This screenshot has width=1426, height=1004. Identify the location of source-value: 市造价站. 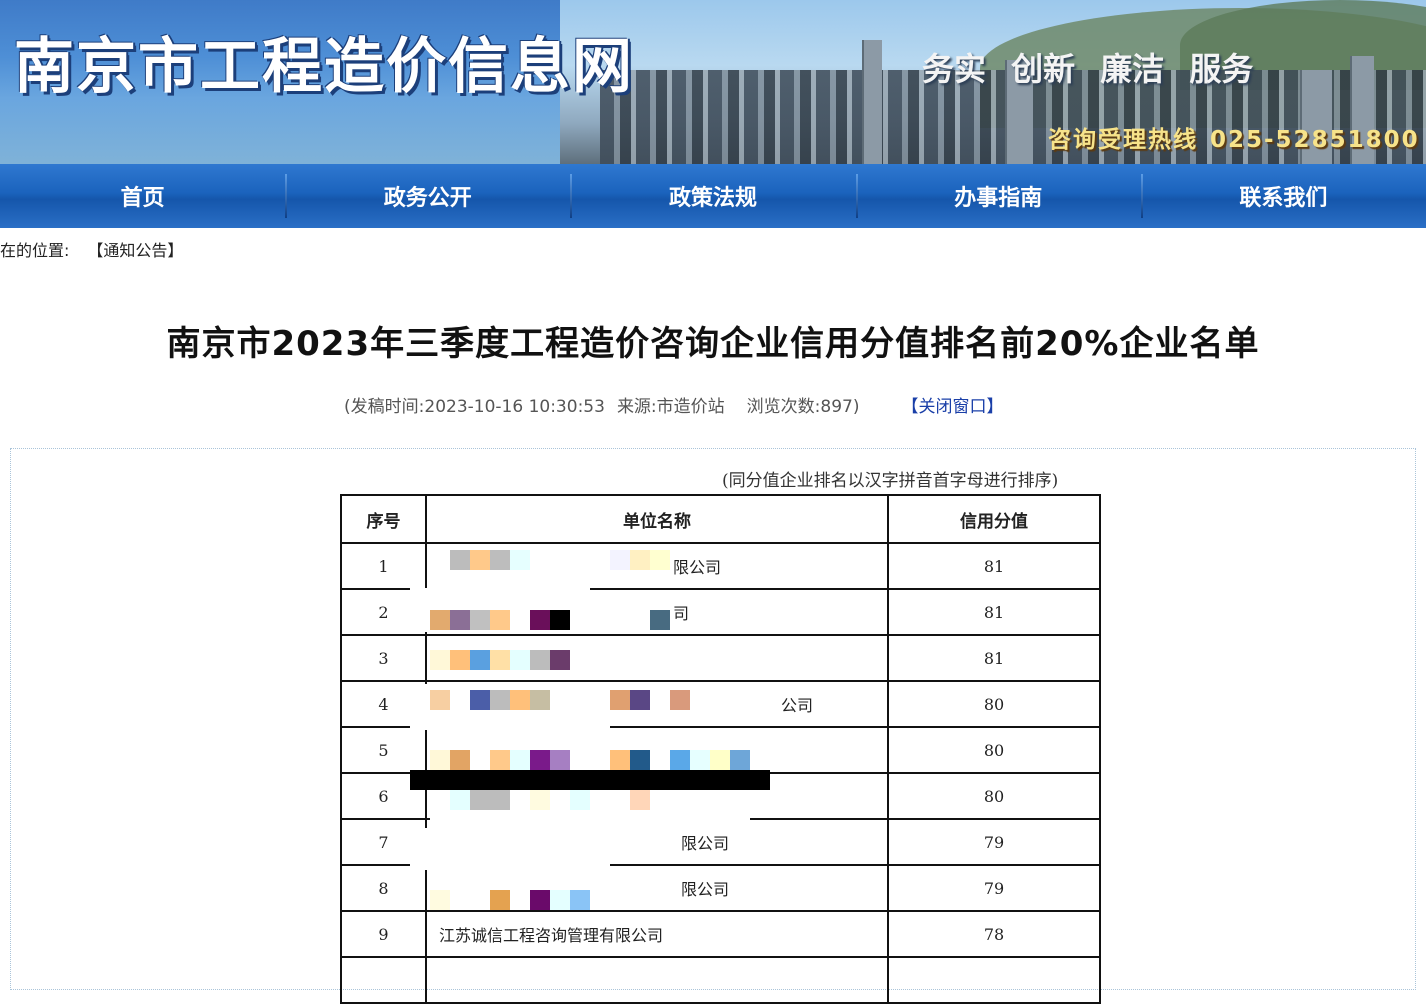
(690, 407).